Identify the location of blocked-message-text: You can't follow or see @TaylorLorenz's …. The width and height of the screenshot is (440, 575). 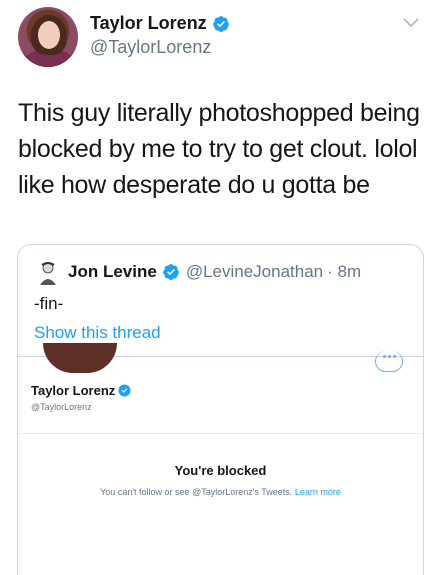
(196, 492).